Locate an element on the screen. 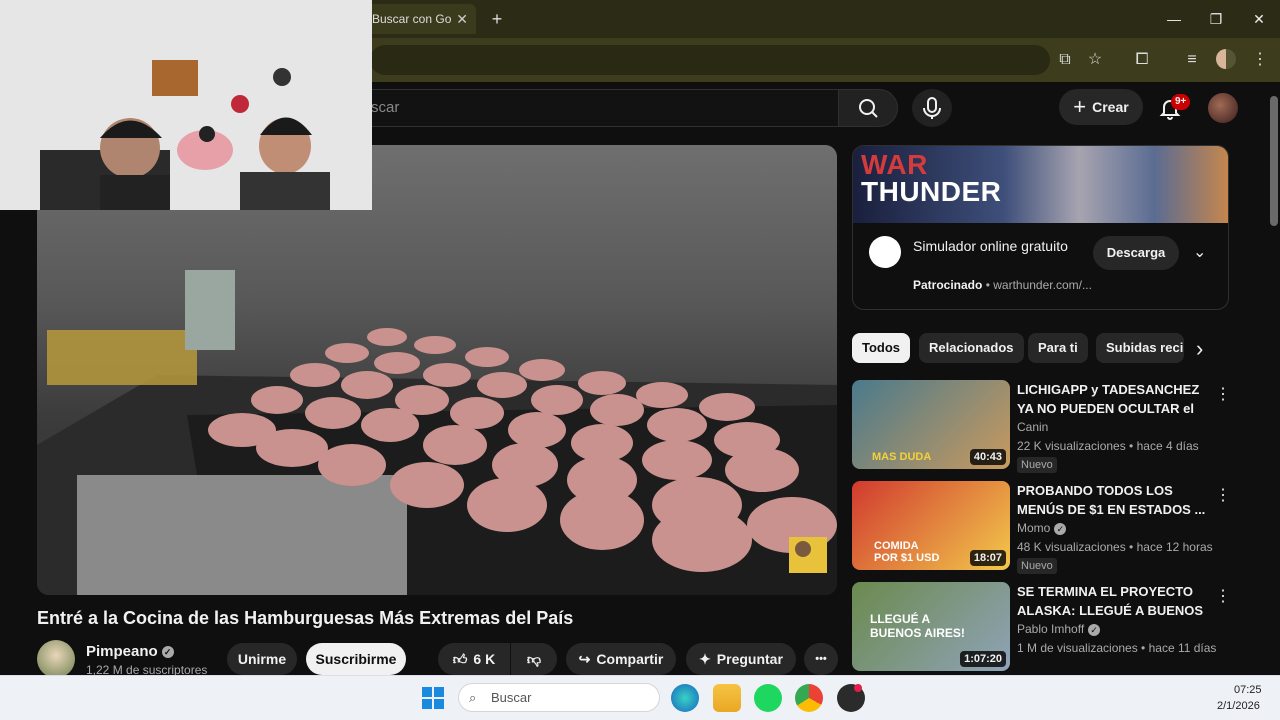 The width and height of the screenshot is (1280, 720). chevron-down-icon: ⌄ is located at coordinates (1199, 252).